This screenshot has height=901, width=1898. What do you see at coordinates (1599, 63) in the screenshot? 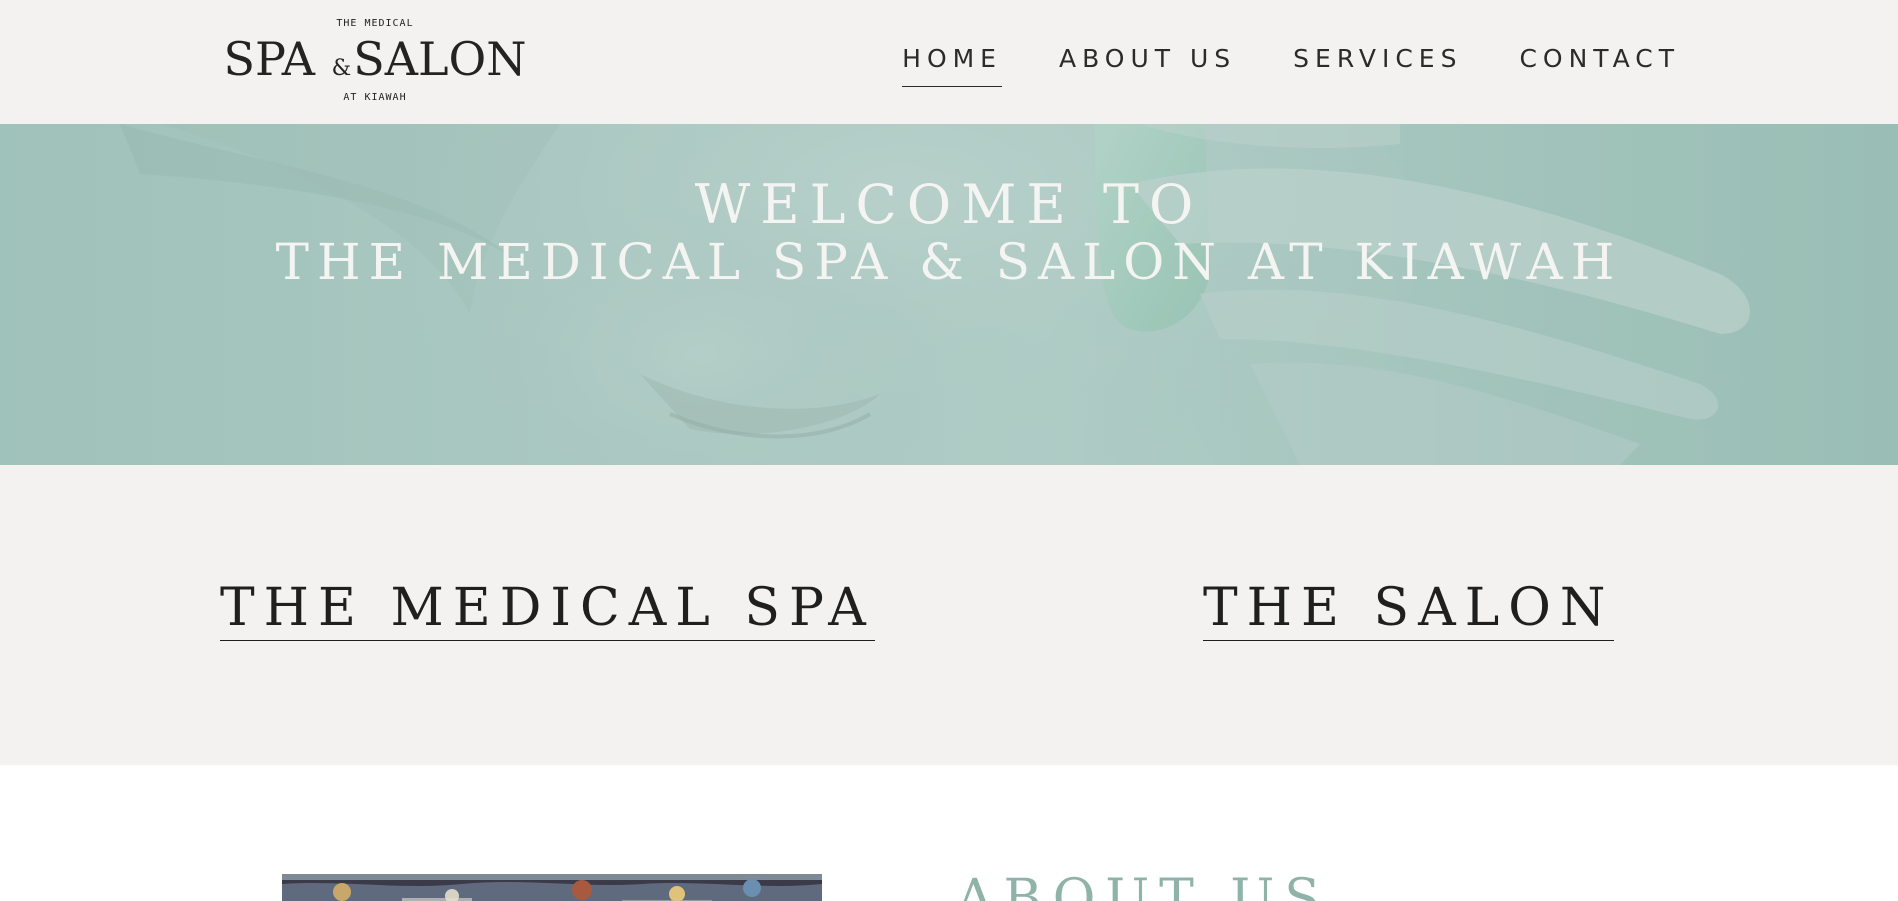
I see `nav-contact: CONTACT` at bounding box center [1599, 63].